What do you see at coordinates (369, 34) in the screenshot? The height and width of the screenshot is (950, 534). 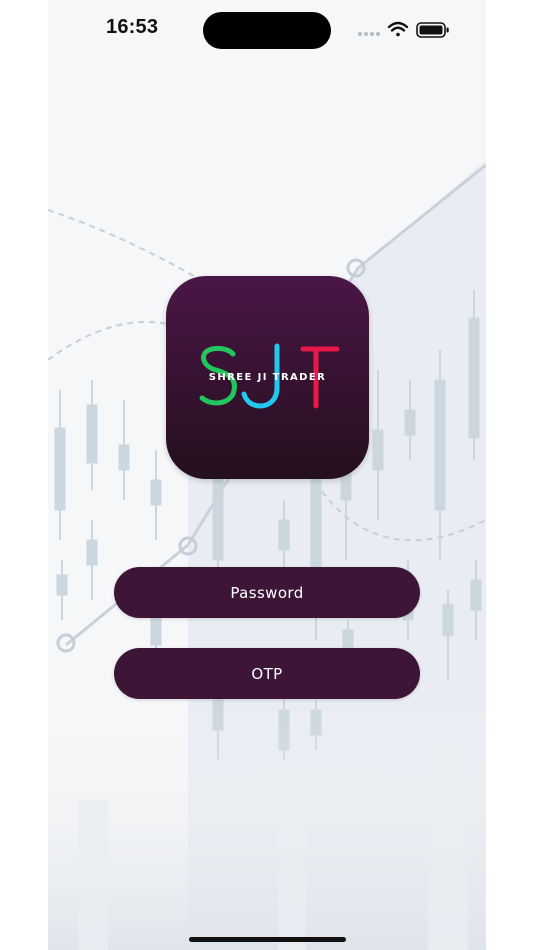 I see `signal-dots-icon` at bounding box center [369, 34].